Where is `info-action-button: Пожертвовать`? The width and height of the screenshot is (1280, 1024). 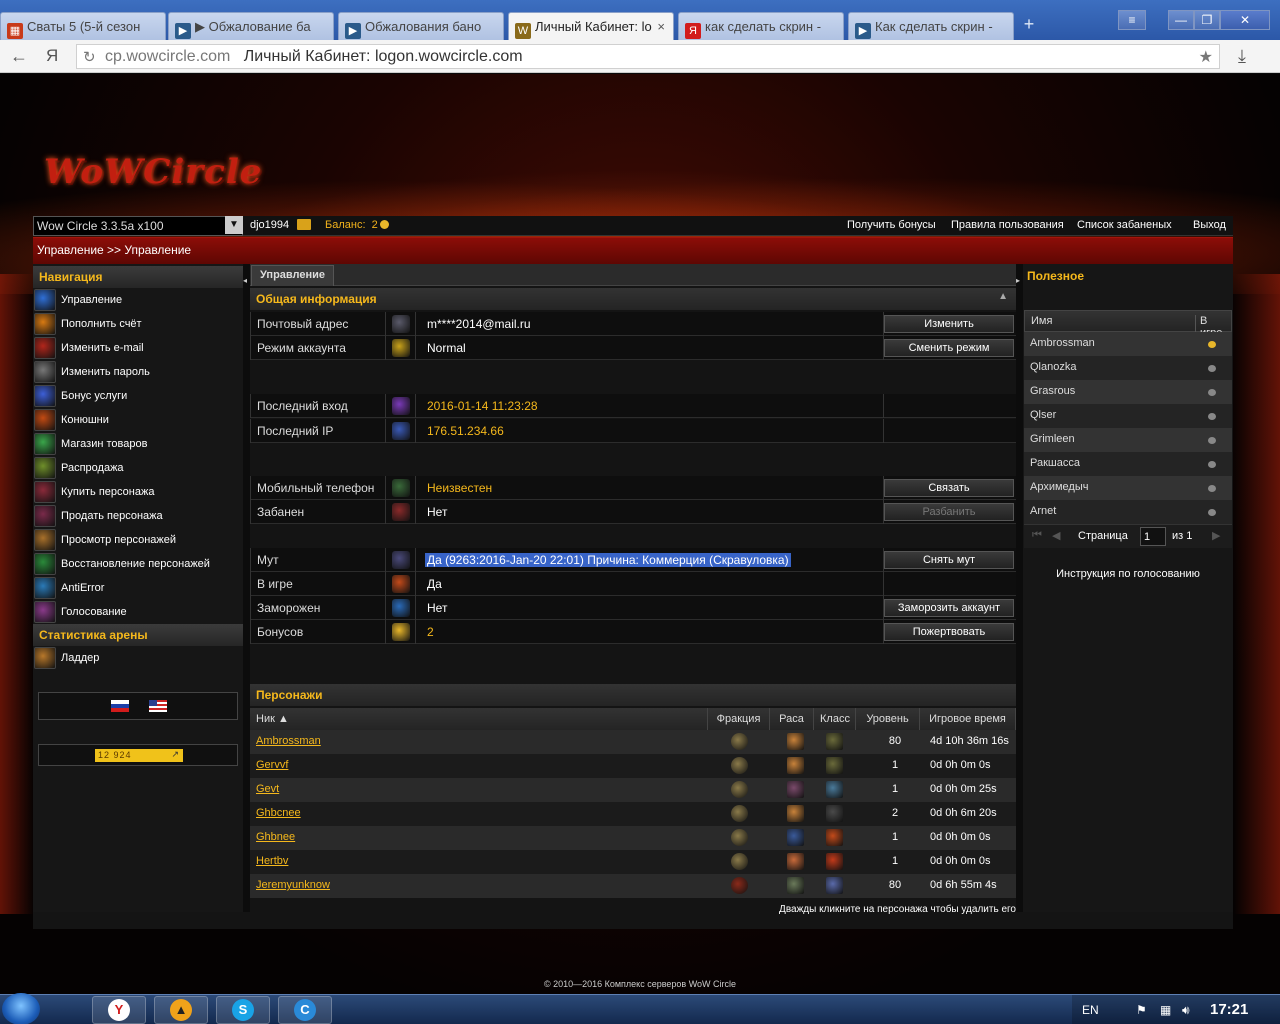 info-action-button: Пожертвовать is located at coordinates (949, 632).